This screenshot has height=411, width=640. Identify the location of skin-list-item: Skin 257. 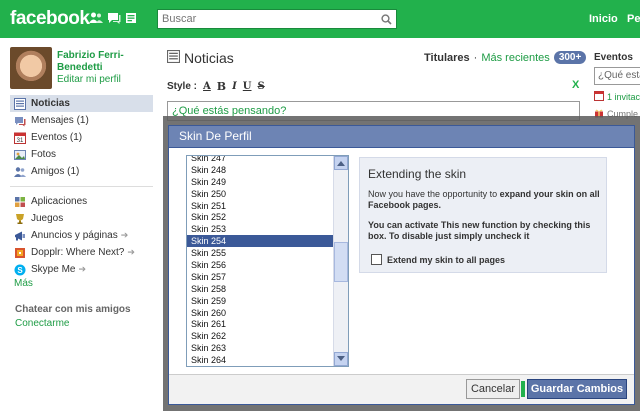
(260, 277).